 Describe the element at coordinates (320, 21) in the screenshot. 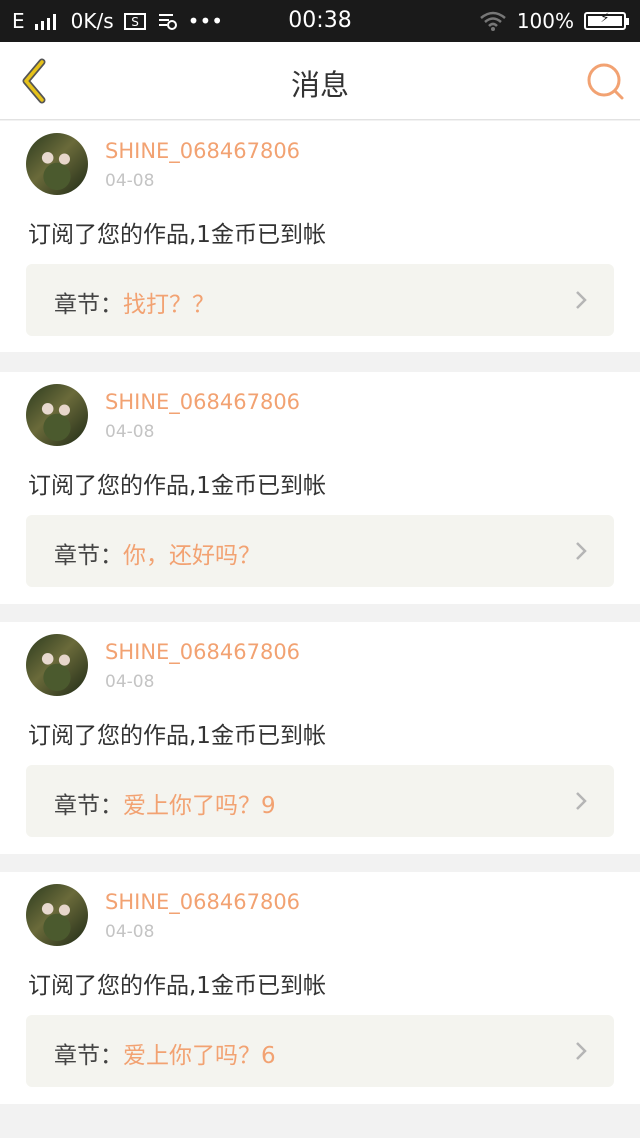

I see `status-bar: E 0K/s S ••• 00:38 100% ⚡` at that location.